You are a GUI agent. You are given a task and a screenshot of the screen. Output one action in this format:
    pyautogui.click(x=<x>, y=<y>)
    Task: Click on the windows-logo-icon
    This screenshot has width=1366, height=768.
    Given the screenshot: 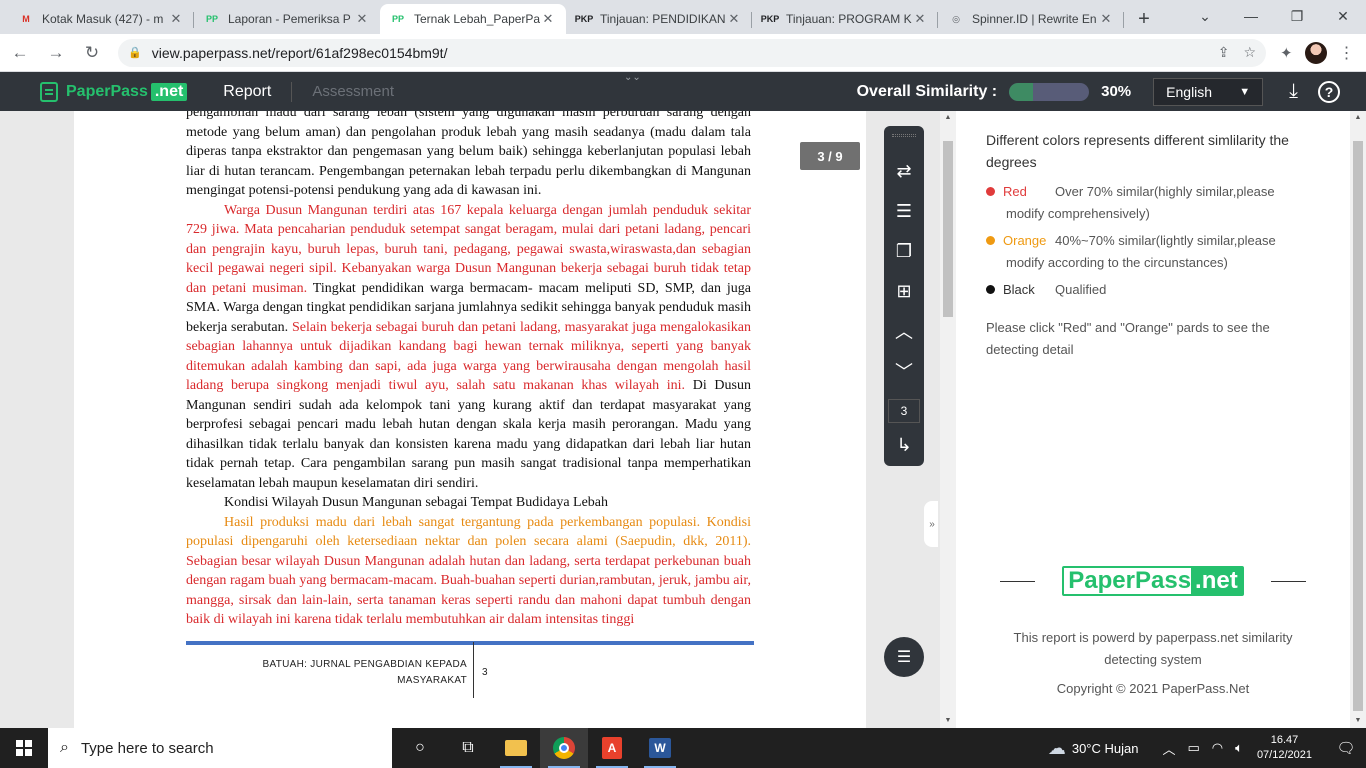 What is the action you would take?
    pyautogui.click(x=24, y=748)
    